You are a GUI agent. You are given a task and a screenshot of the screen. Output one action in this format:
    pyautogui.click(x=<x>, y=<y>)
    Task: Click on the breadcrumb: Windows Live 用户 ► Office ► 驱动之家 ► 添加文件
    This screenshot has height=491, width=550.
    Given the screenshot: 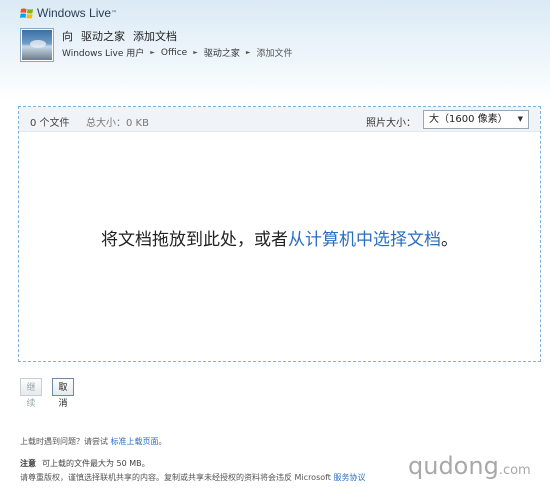 What is the action you would take?
    pyautogui.click(x=177, y=53)
    